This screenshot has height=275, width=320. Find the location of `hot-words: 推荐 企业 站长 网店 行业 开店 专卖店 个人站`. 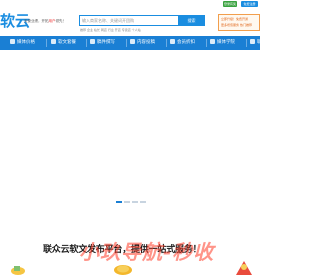

hot-words: 推荐 企业 站长 网店 行业 开店 专卖店 个人站 is located at coordinates (110, 30).